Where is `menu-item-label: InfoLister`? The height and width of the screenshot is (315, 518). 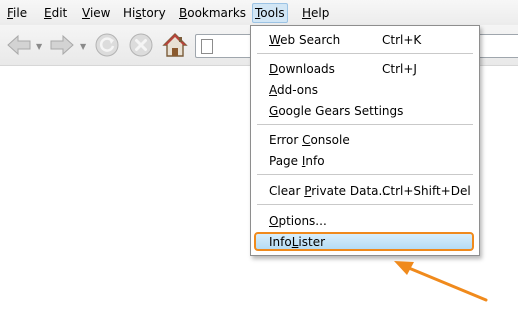
menu-item-label: InfoLister is located at coordinates (297, 242).